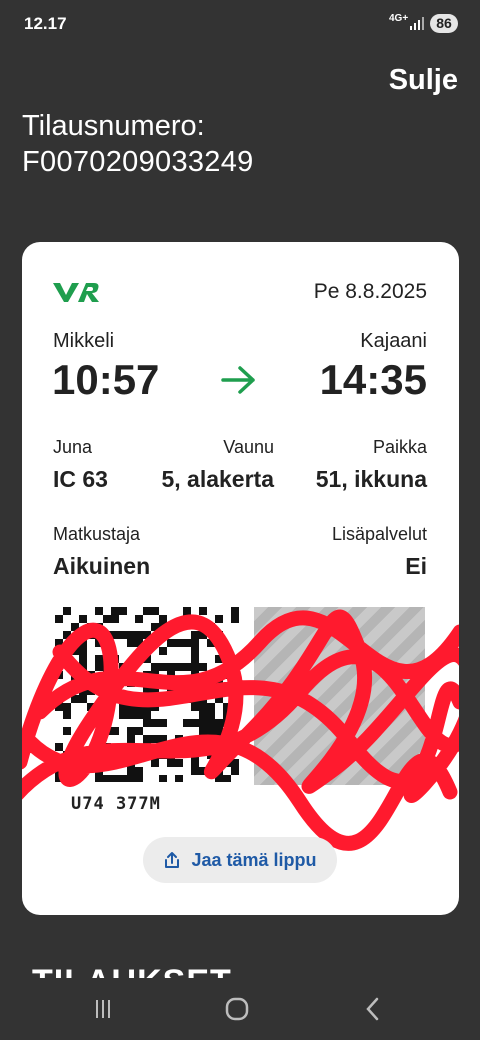 The image size is (480, 1040). I want to click on signal-icon, so click(417, 23).